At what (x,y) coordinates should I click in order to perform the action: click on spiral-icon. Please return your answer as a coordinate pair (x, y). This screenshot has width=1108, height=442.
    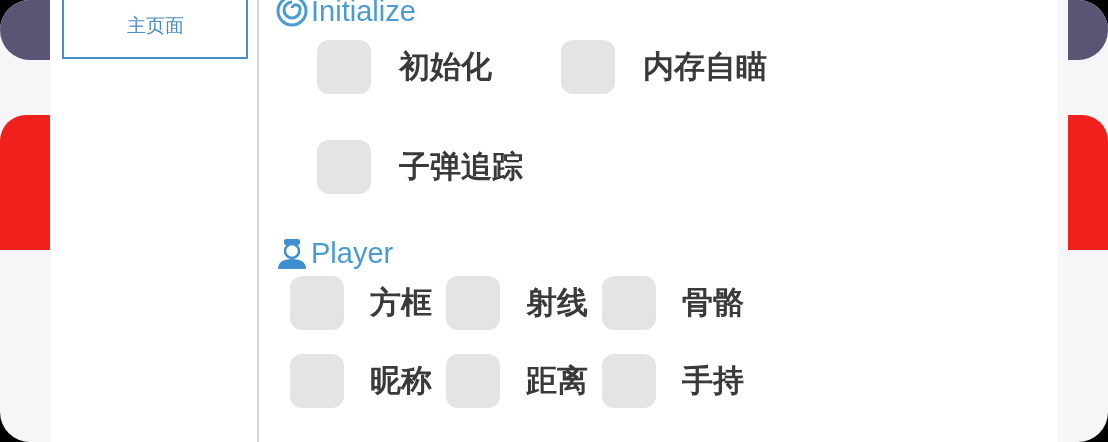
    Looking at the image, I should click on (292, 14).